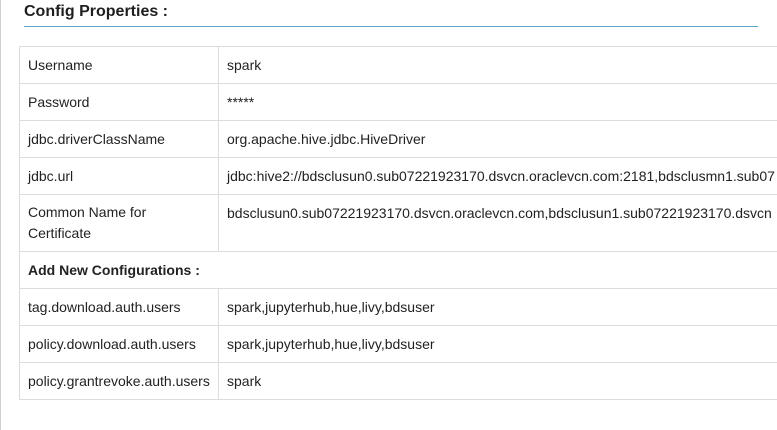  What do you see at coordinates (497, 139) in the screenshot?
I see `property-value: org.apache.hive.jdbc.HiveDriver` at bounding box center [497, 139].